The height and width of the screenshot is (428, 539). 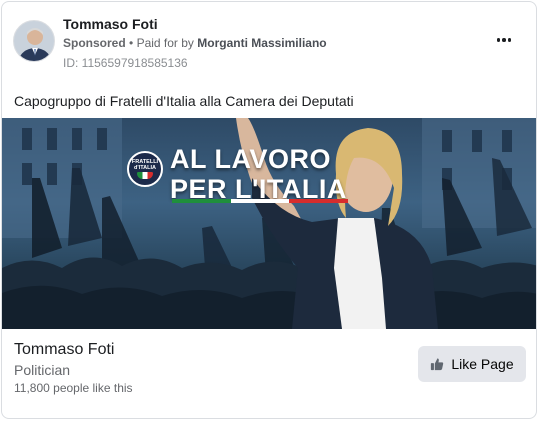 What do you see at coordinates (42, 370) in the screenshot?
I see `footer-category: Politician` at bounding box center [42, 370].